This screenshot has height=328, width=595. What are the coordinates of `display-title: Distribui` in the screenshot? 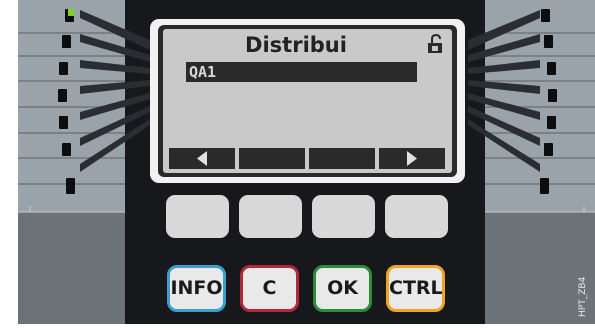 It's located at (296, 45).